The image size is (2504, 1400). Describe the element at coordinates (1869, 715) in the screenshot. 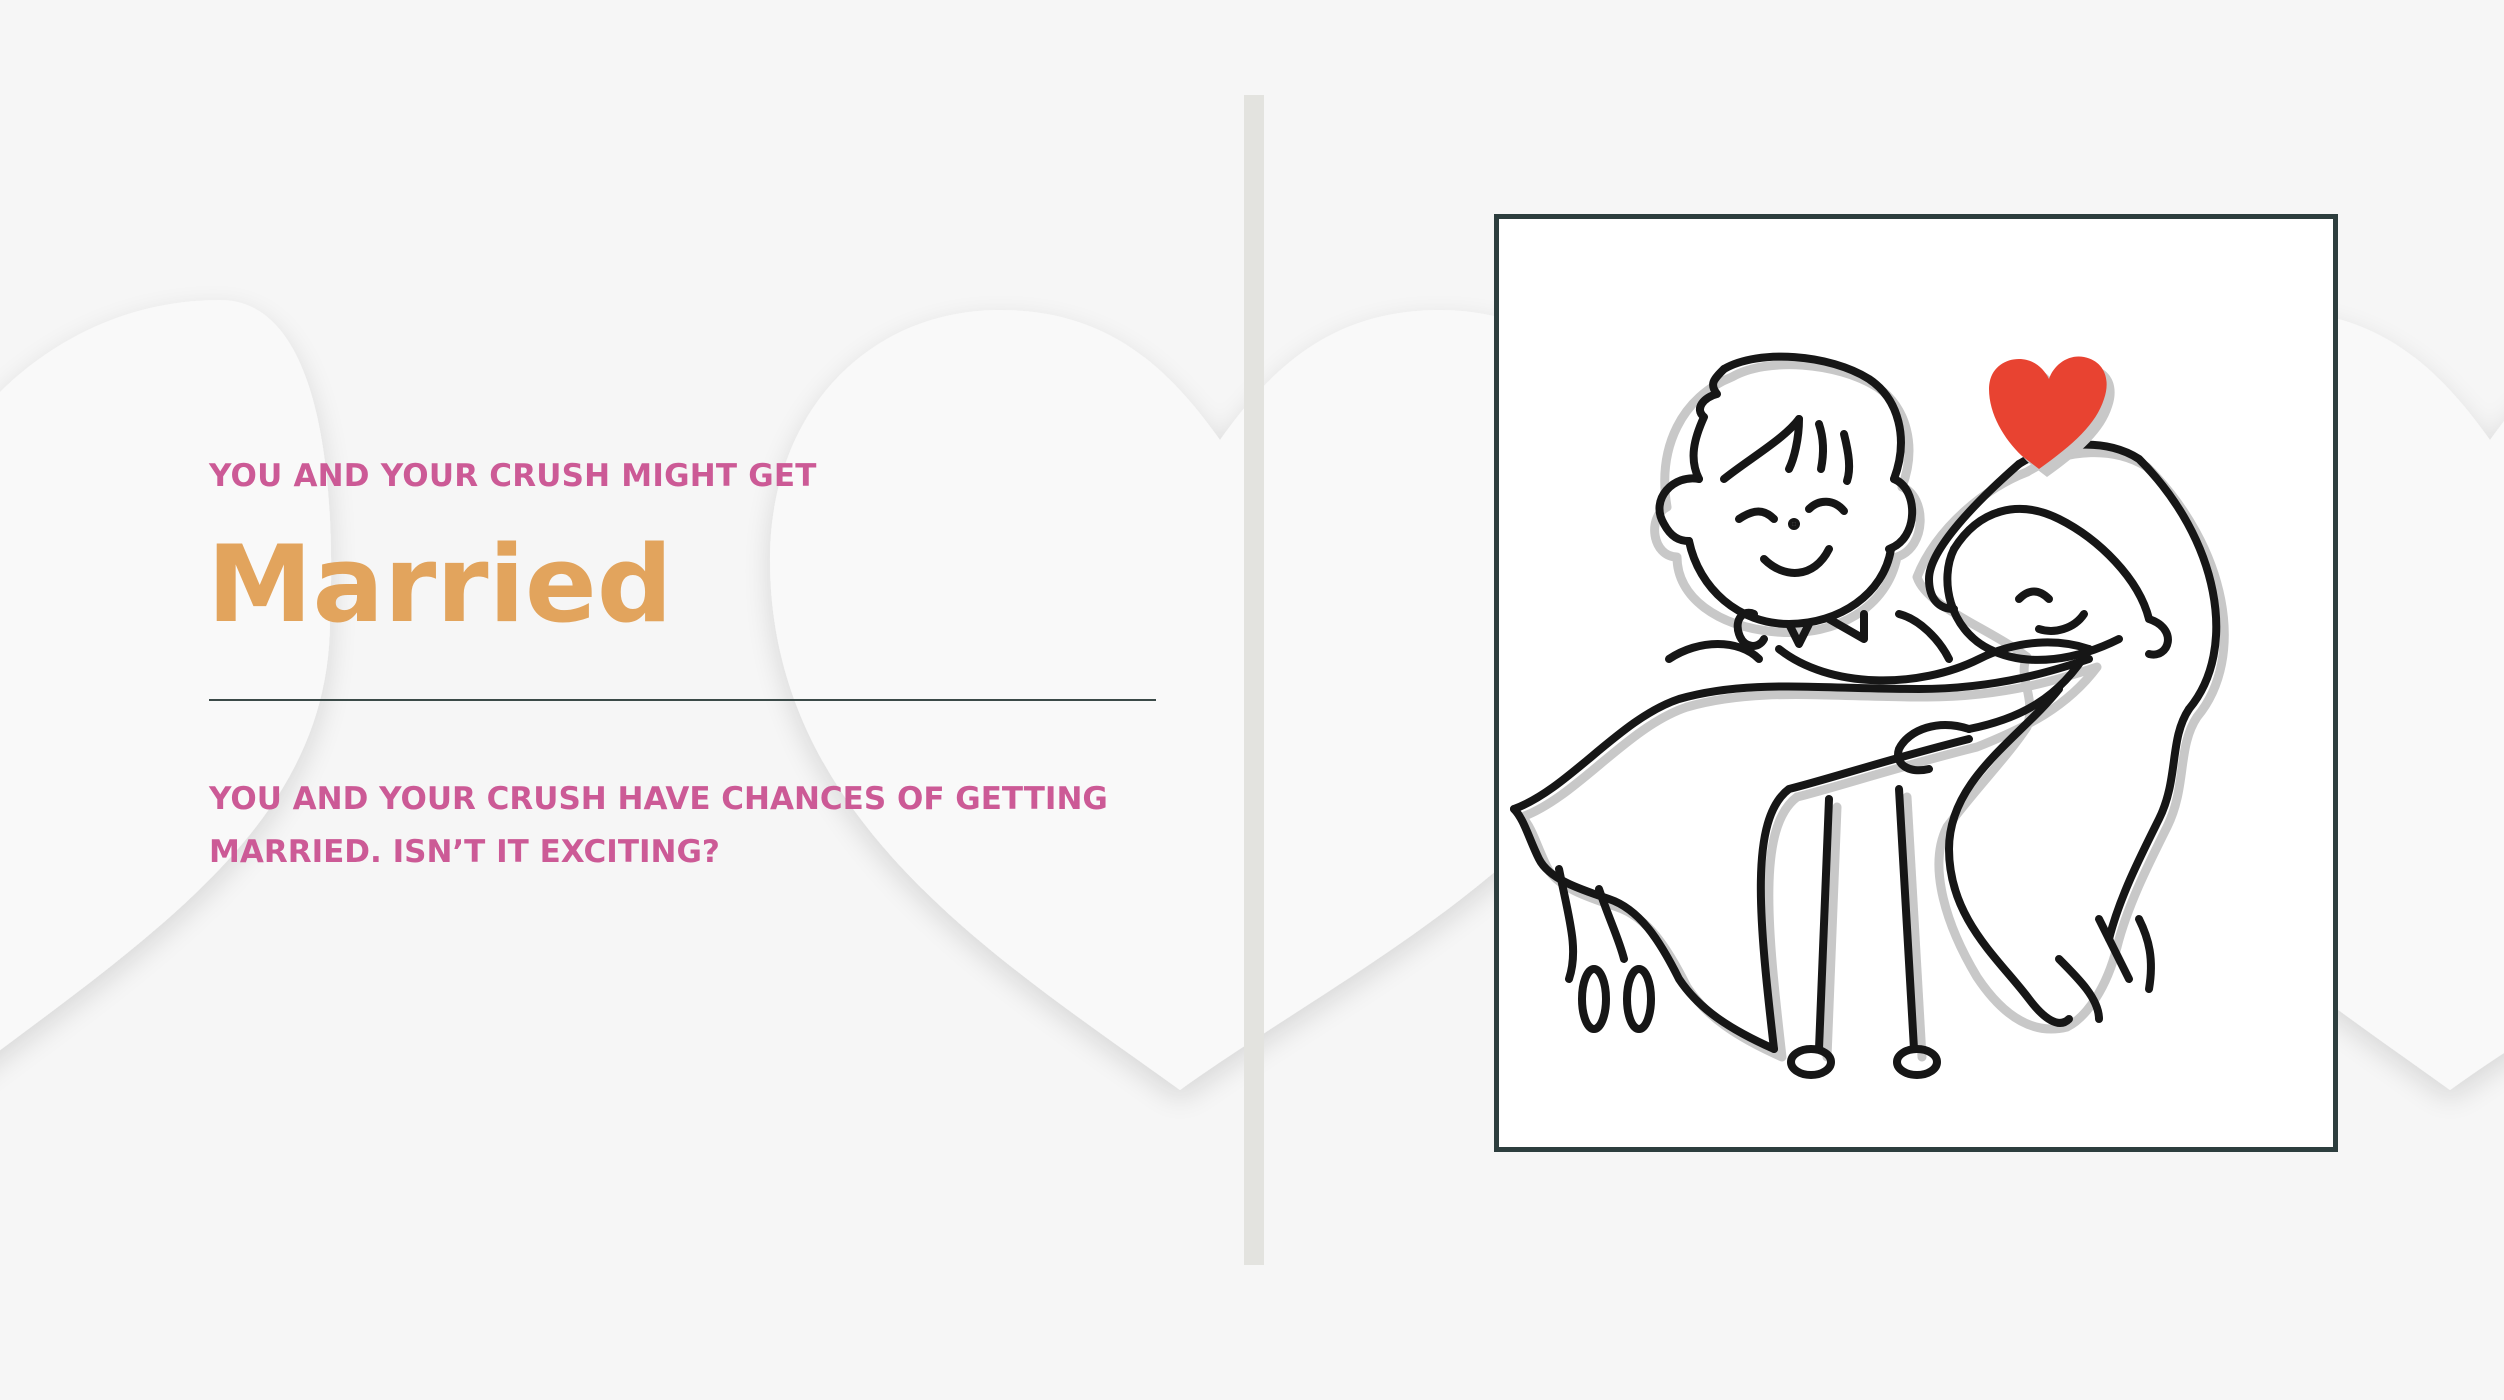

I see `couple-illustration` at that location.